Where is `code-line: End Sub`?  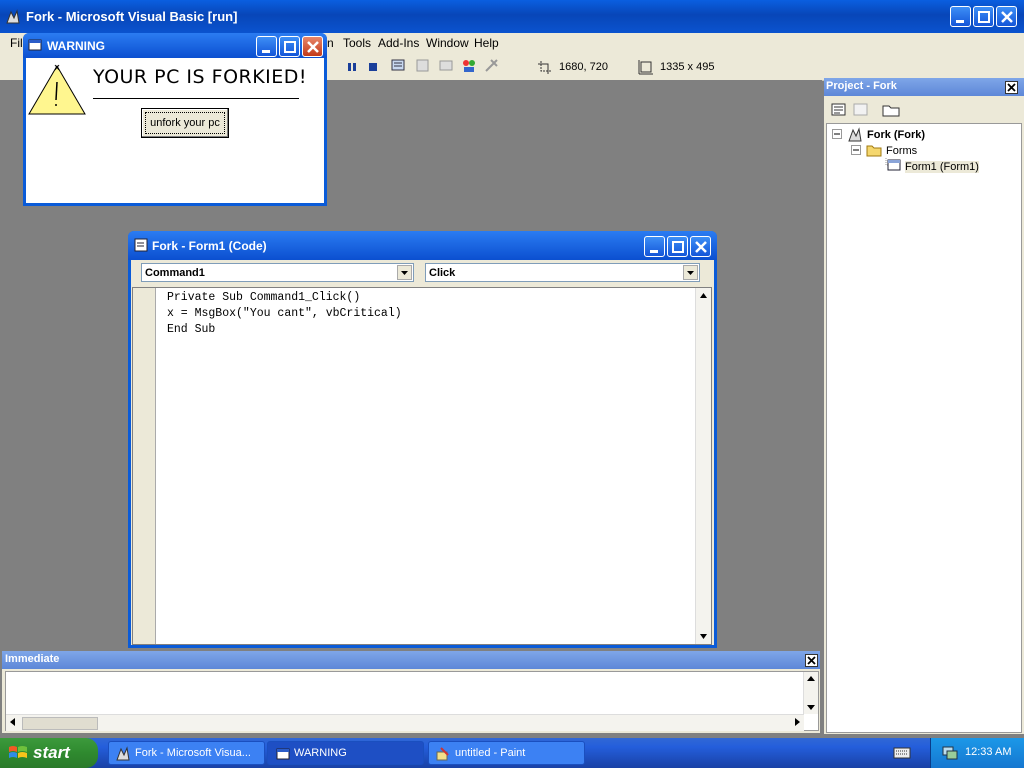
code-line: End Sub is located at coordinates (191, 329).